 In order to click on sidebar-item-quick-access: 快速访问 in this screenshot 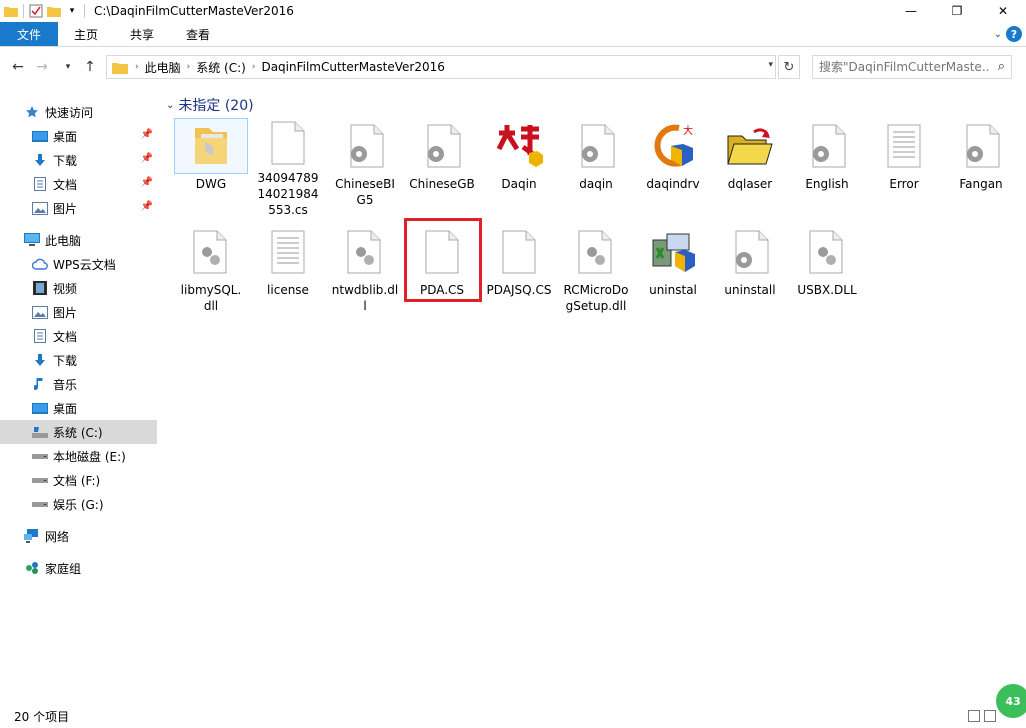, I will do `click(78, 112)`.